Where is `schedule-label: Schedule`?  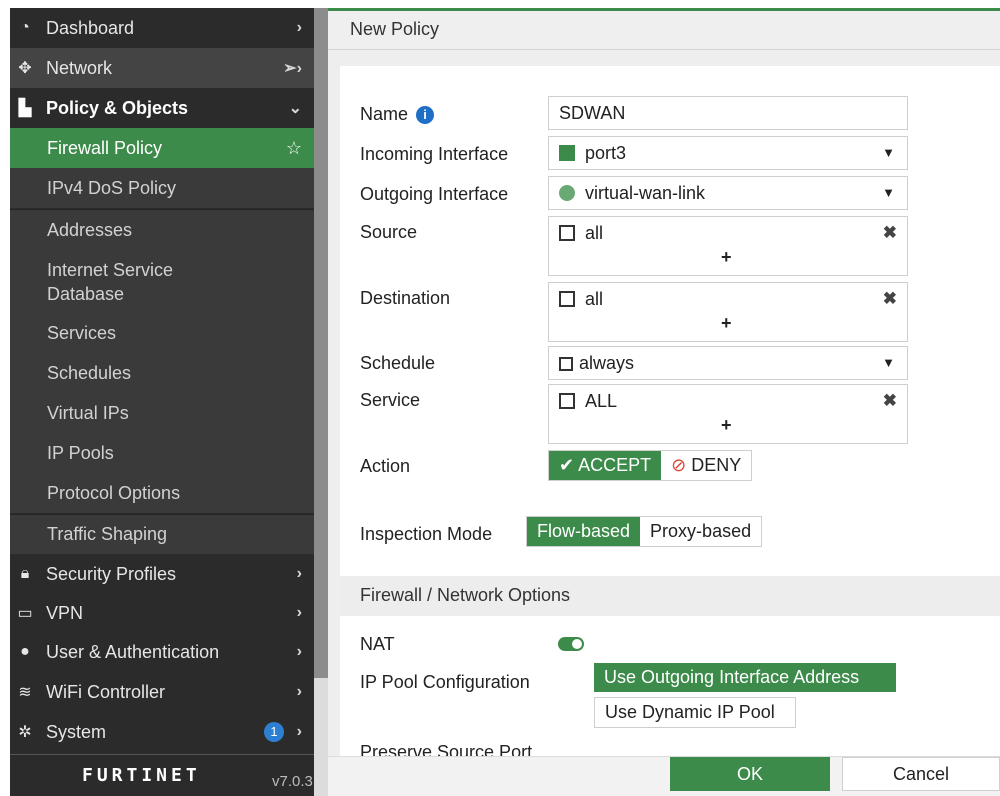 schedule-label: Schedule is located at coordinates (398, 363).